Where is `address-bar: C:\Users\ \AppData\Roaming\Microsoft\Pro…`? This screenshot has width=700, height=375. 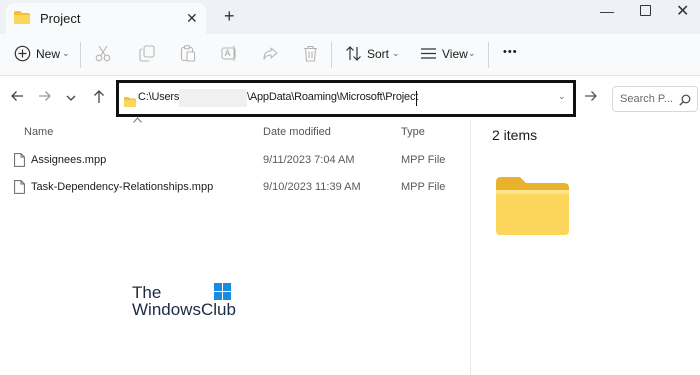
address-bar: C:\Users\ \AppData\Roaming\Microsoft\Pro… is located at coordinates (346, 98).